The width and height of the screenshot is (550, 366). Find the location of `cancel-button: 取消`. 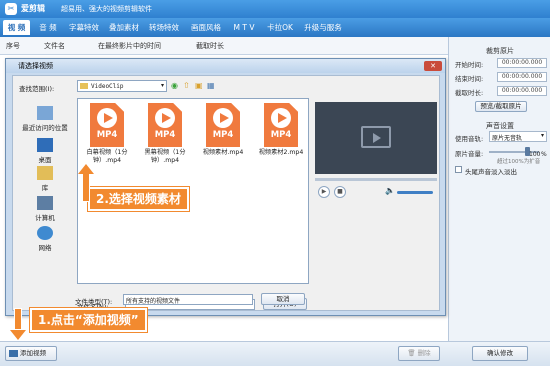

cancel-button: 取消 is located at coordinates (283, 299).